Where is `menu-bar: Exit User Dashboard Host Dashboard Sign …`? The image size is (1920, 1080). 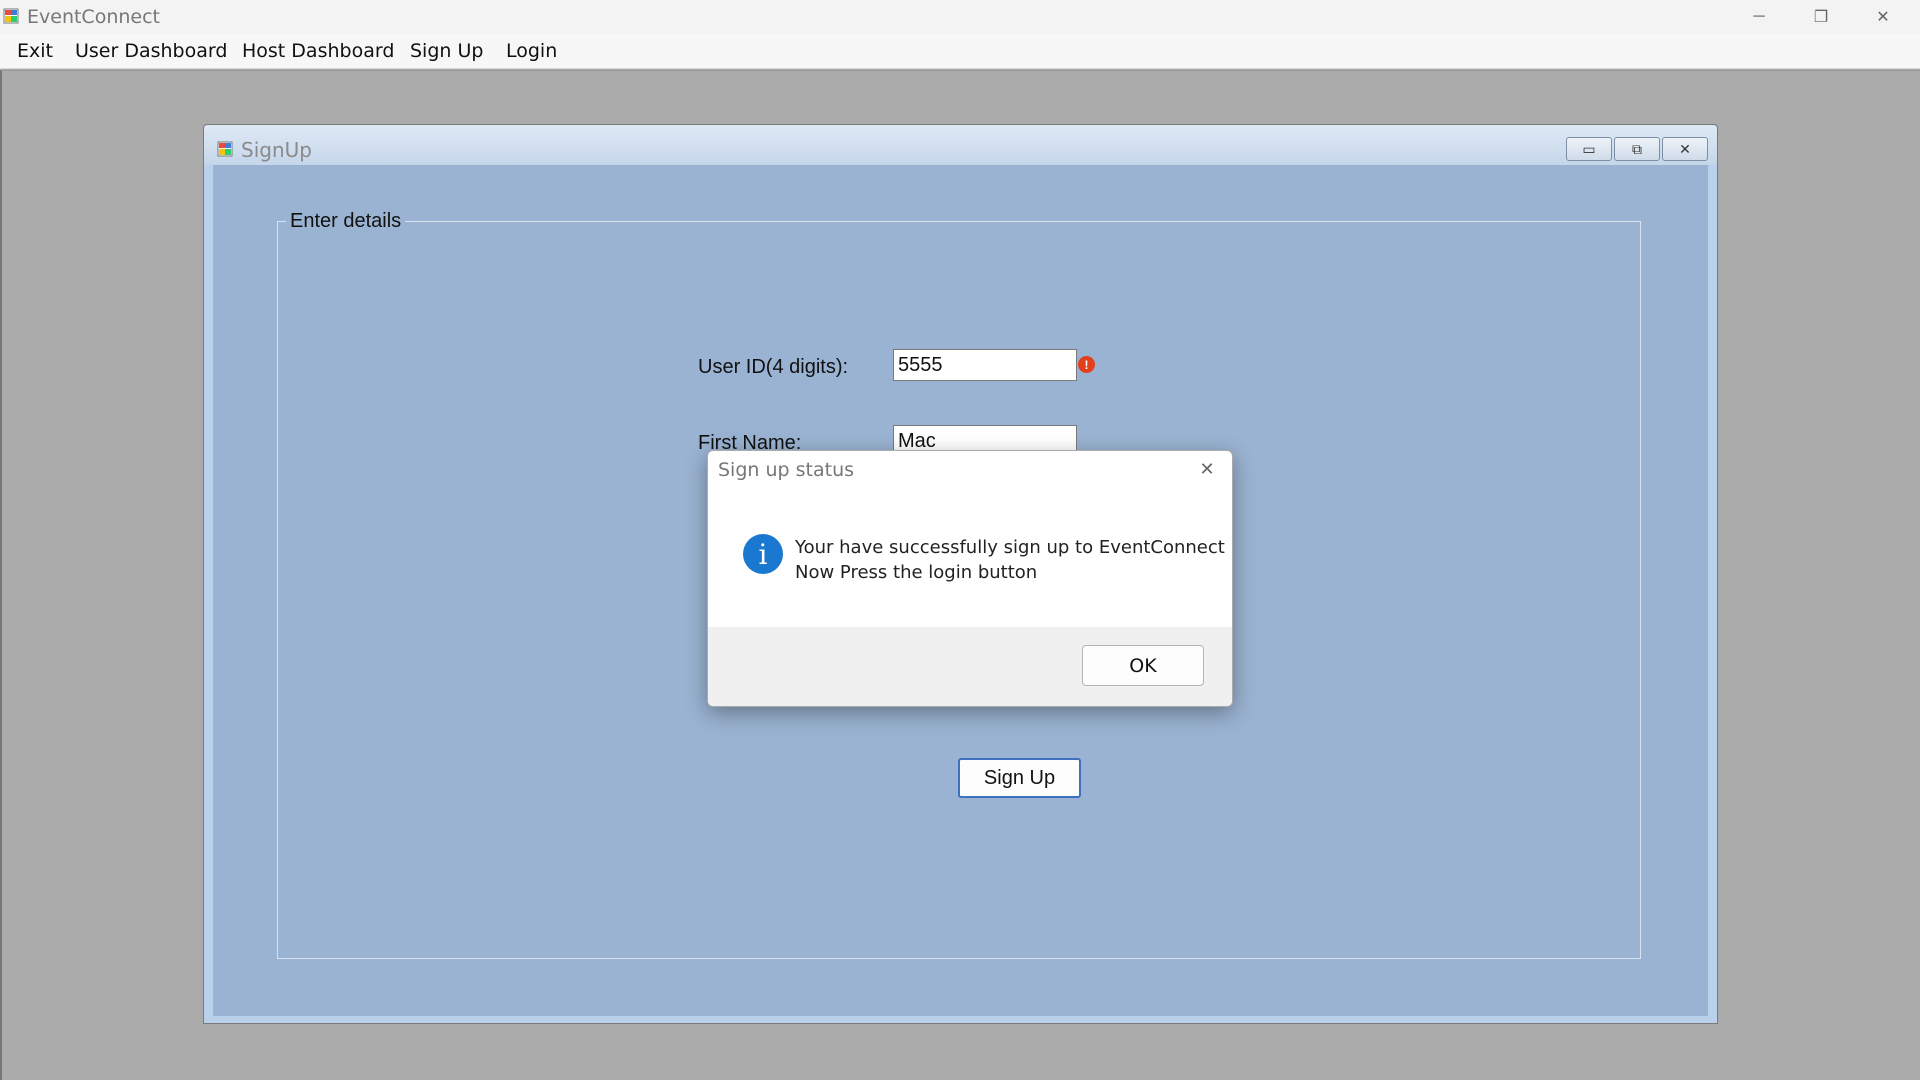 menu-bar: Exit User Dashboard Host Dashboard Sign … is located at coordinates (960, 51).